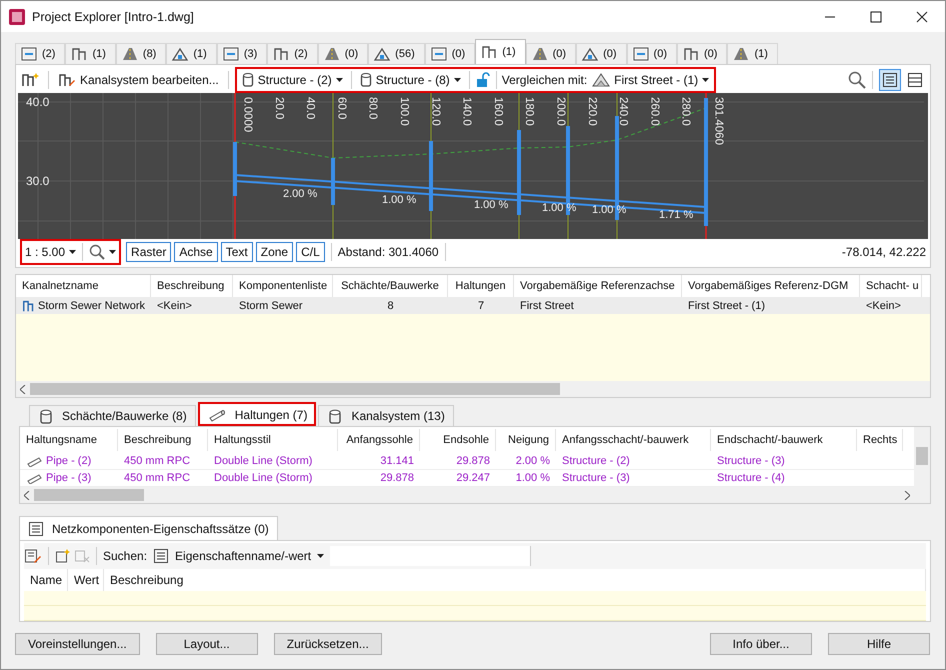  Describe the element at coordinates (907, 495) in the screenshot. I see `scroll-right-icon` at that location.